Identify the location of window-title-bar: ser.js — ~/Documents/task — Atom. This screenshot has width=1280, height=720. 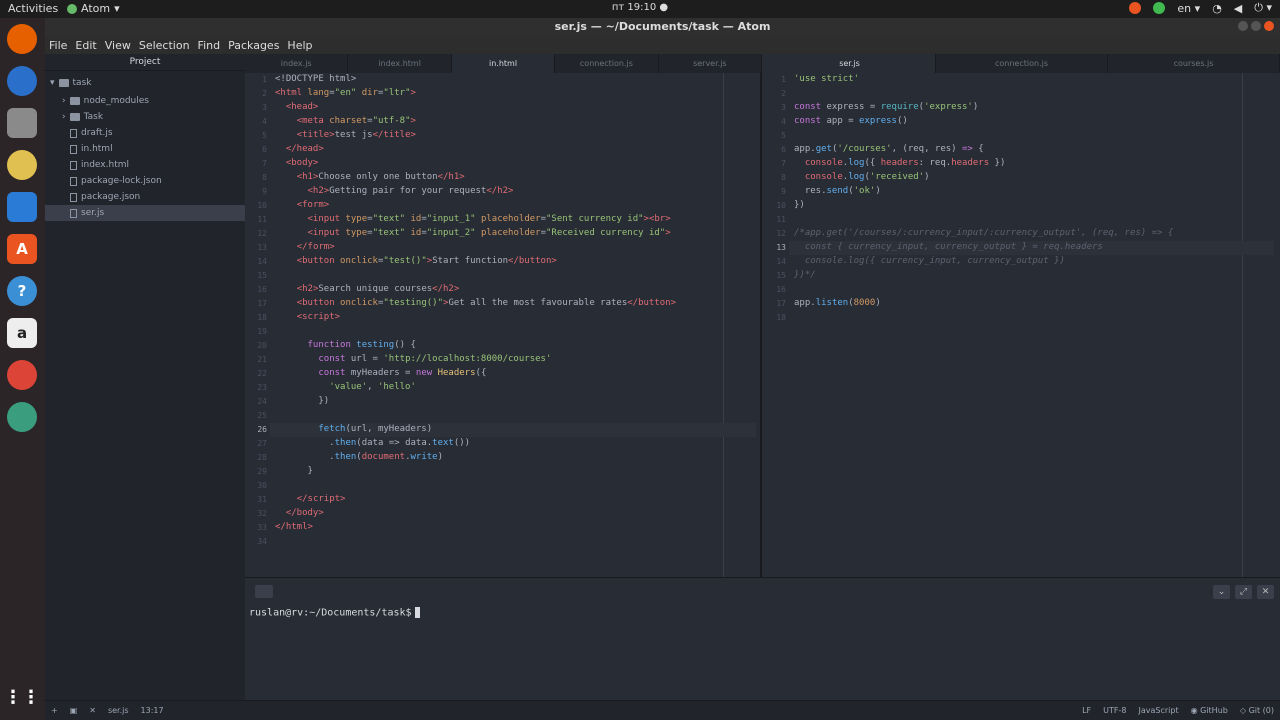
(662, 27).